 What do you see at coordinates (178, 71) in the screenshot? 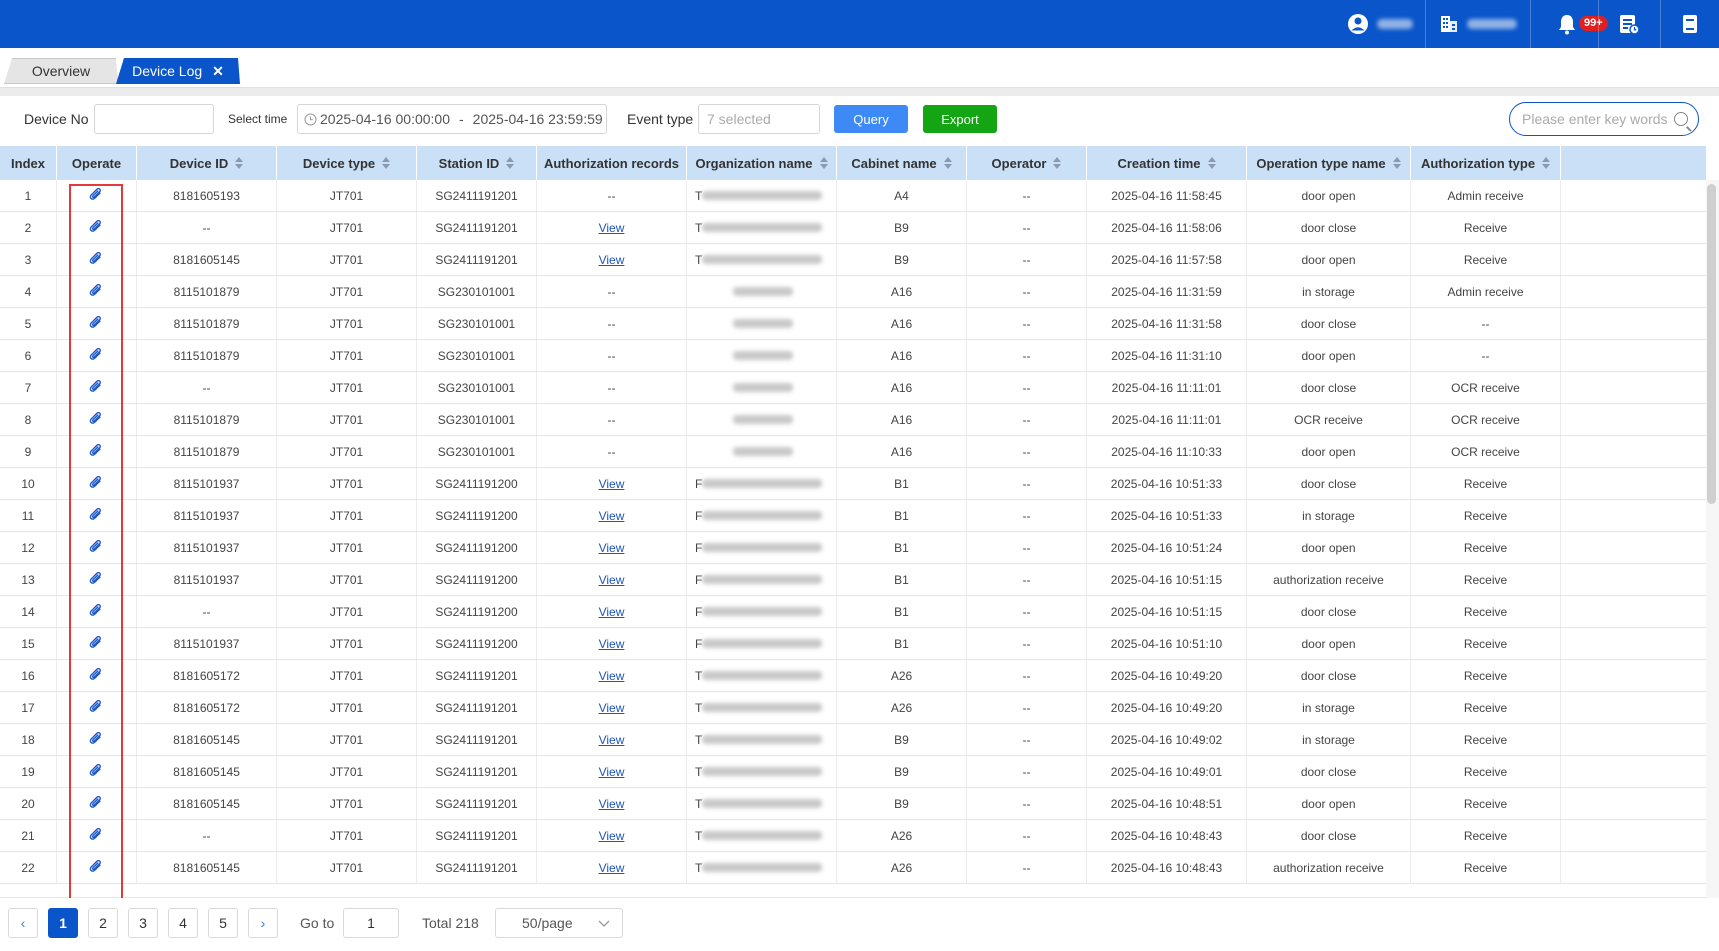
I see `tab-device-log: Device Log ✕` at bounding box center [178, 71].